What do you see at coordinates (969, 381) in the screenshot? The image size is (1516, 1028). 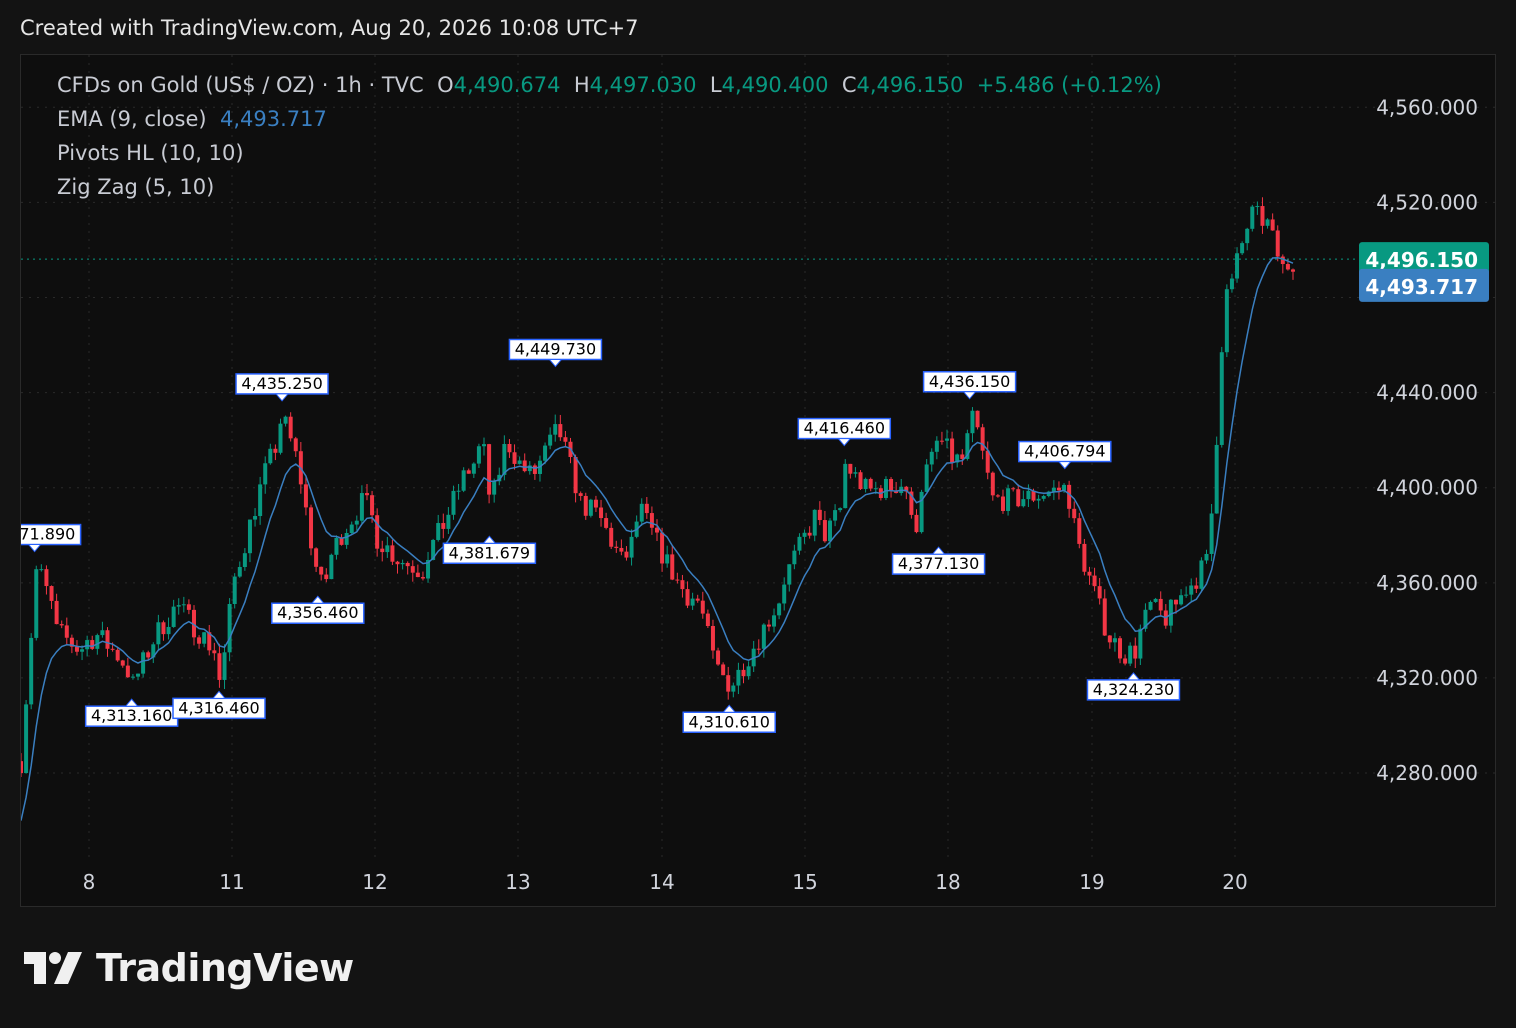 I see `pivot-value: 4,436.150` at bounding box center [969, 381].